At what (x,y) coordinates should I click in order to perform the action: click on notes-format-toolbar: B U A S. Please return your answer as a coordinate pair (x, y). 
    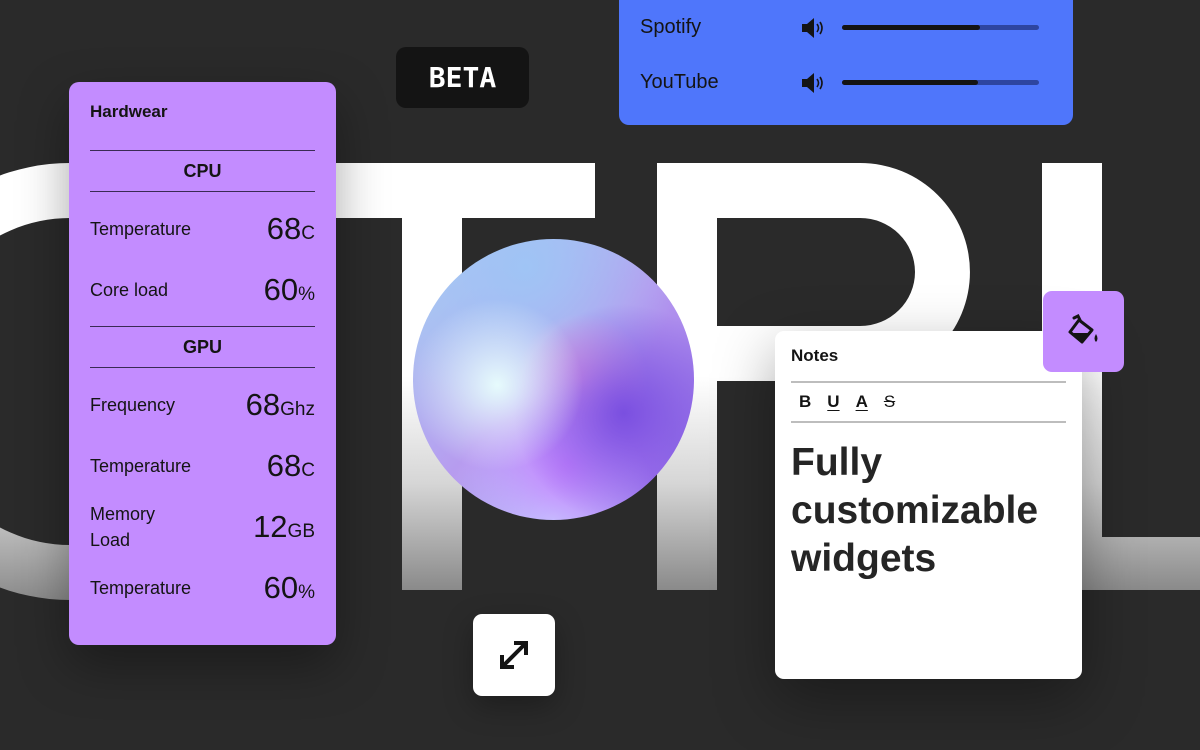
    Looking at the image, I should click on (928, 402).